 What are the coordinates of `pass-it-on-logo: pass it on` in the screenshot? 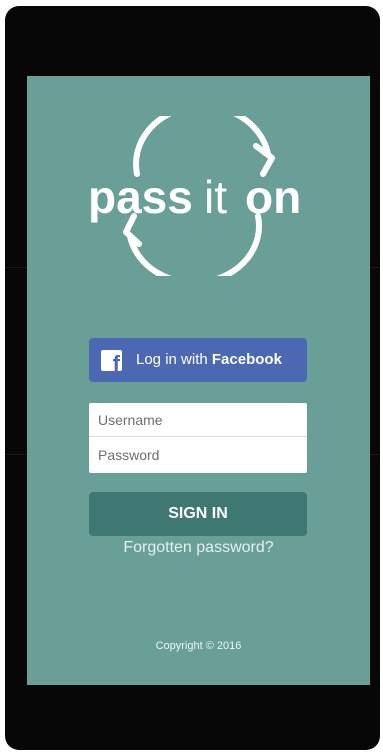 It's located at (194, 196).